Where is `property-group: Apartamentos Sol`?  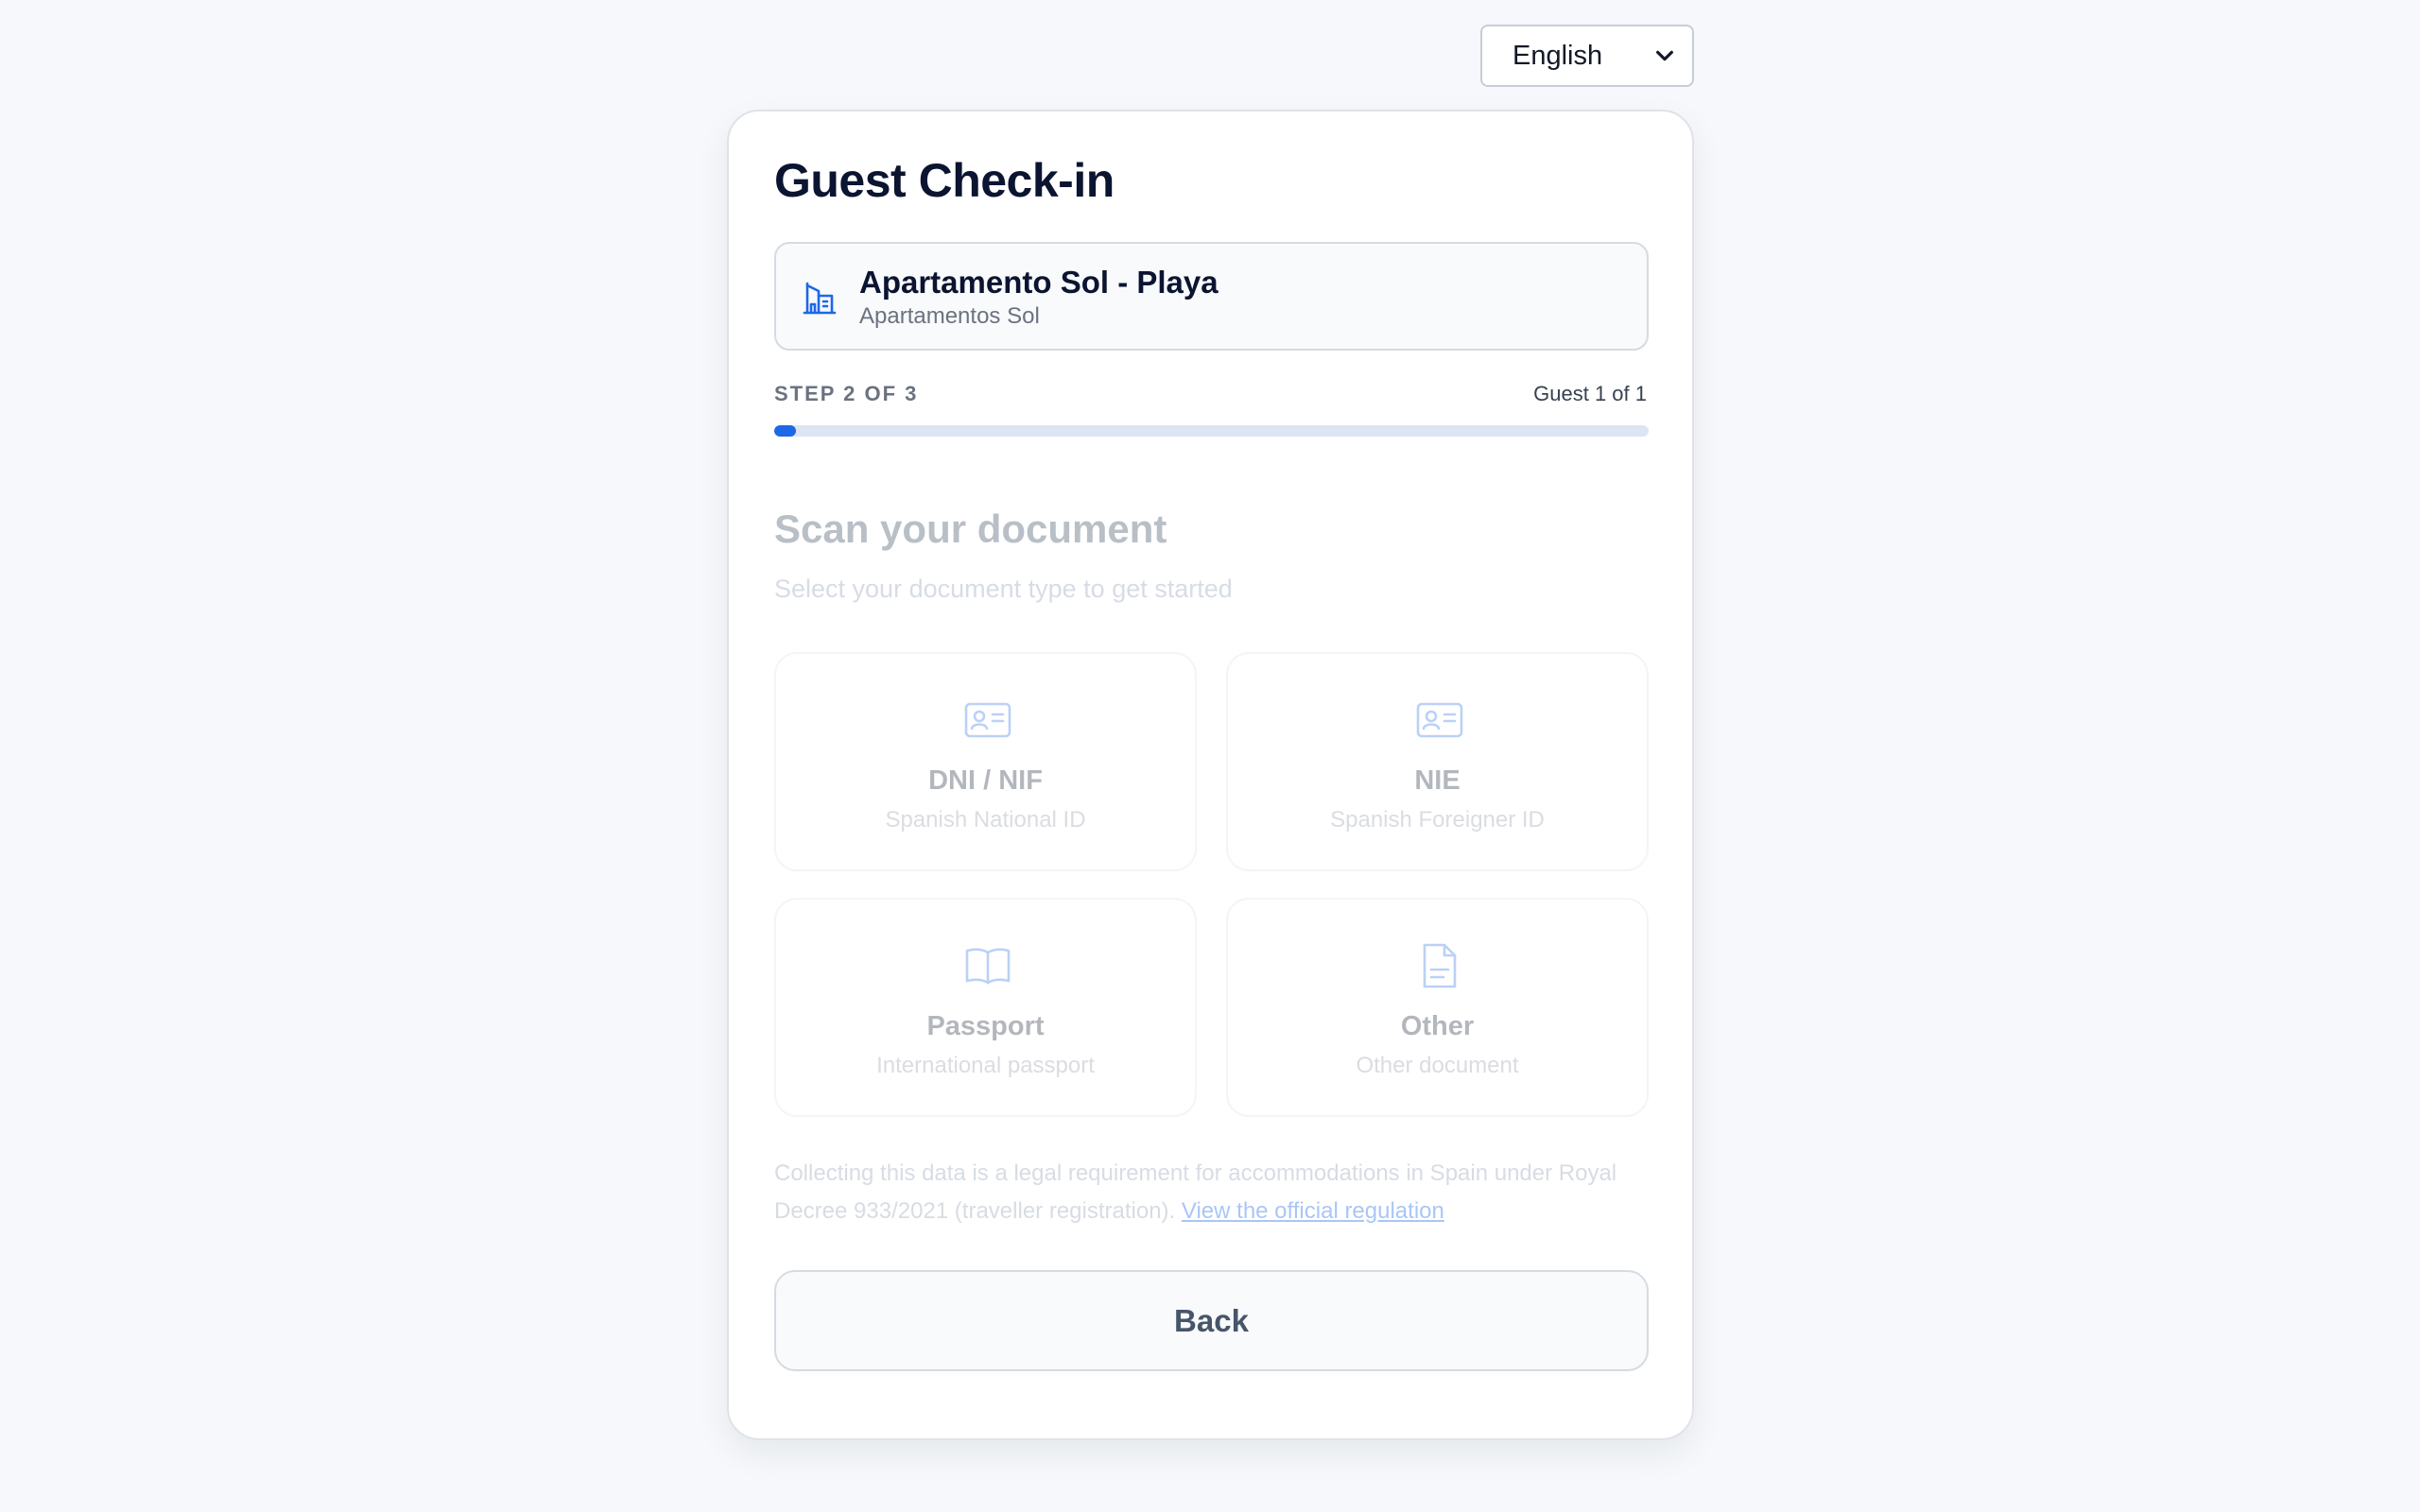 property-group: Apartamentos Sol is located at coordinates (949, 316).